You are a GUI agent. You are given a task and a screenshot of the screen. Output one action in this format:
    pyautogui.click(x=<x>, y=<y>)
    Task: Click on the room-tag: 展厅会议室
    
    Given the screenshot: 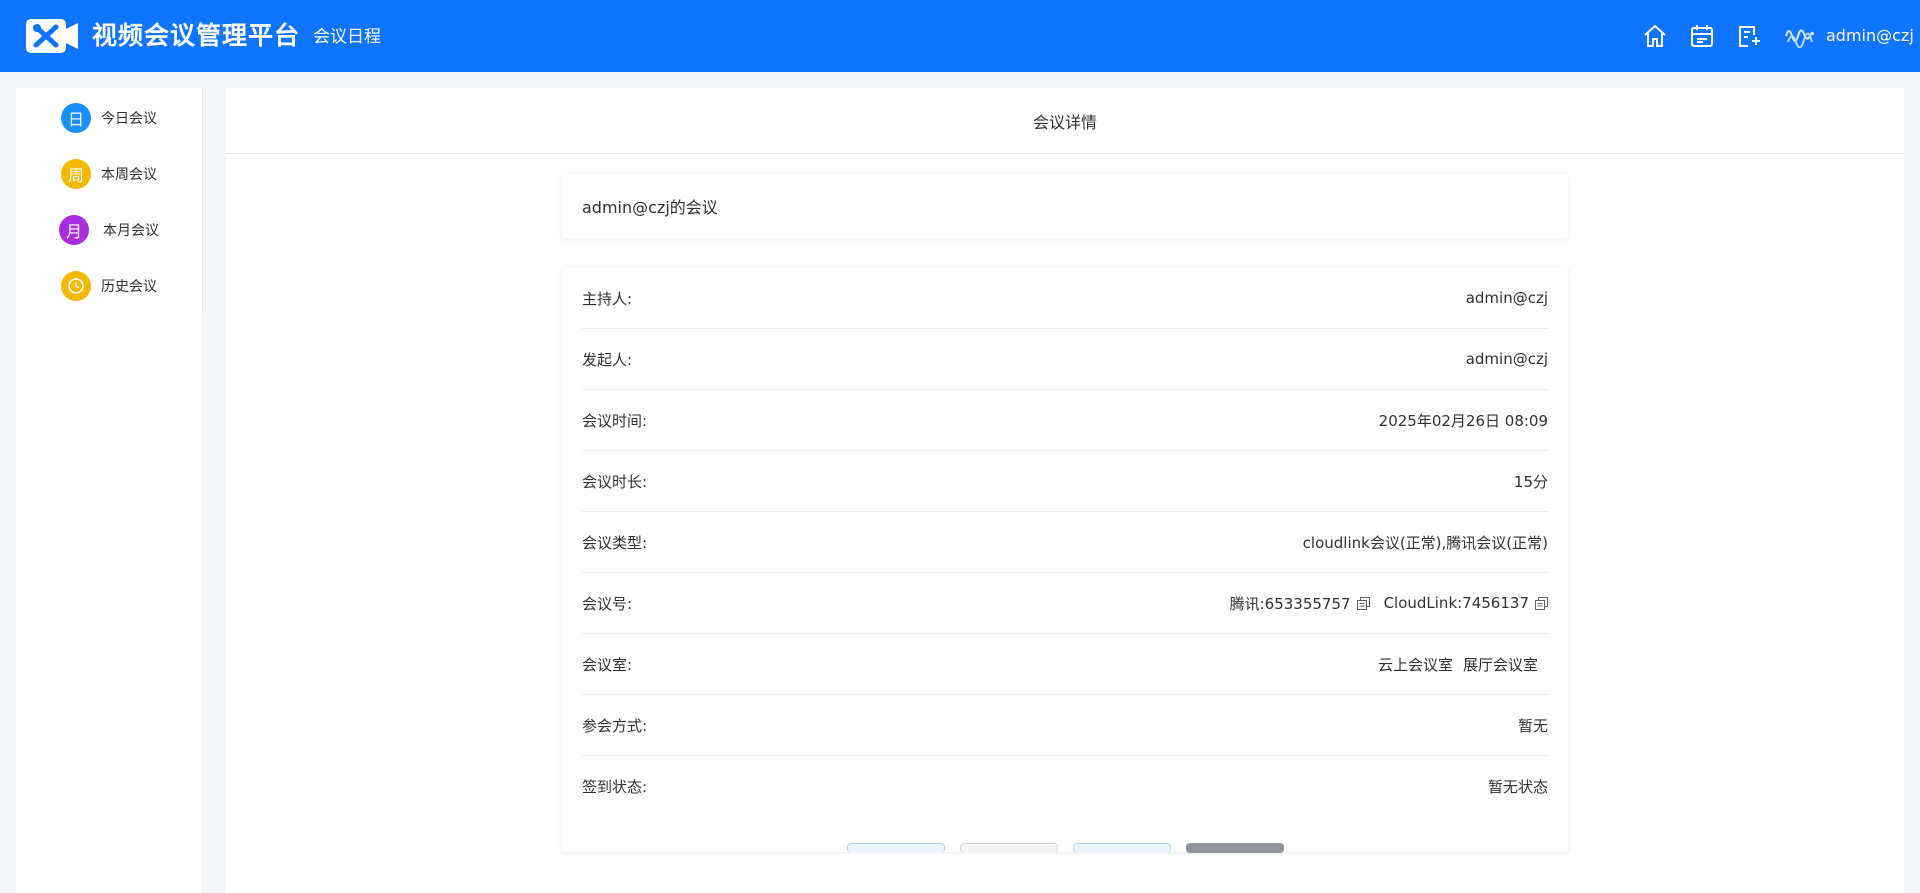 What is the action you would take?
    pyautogui.click(x=1500, y=664)
    